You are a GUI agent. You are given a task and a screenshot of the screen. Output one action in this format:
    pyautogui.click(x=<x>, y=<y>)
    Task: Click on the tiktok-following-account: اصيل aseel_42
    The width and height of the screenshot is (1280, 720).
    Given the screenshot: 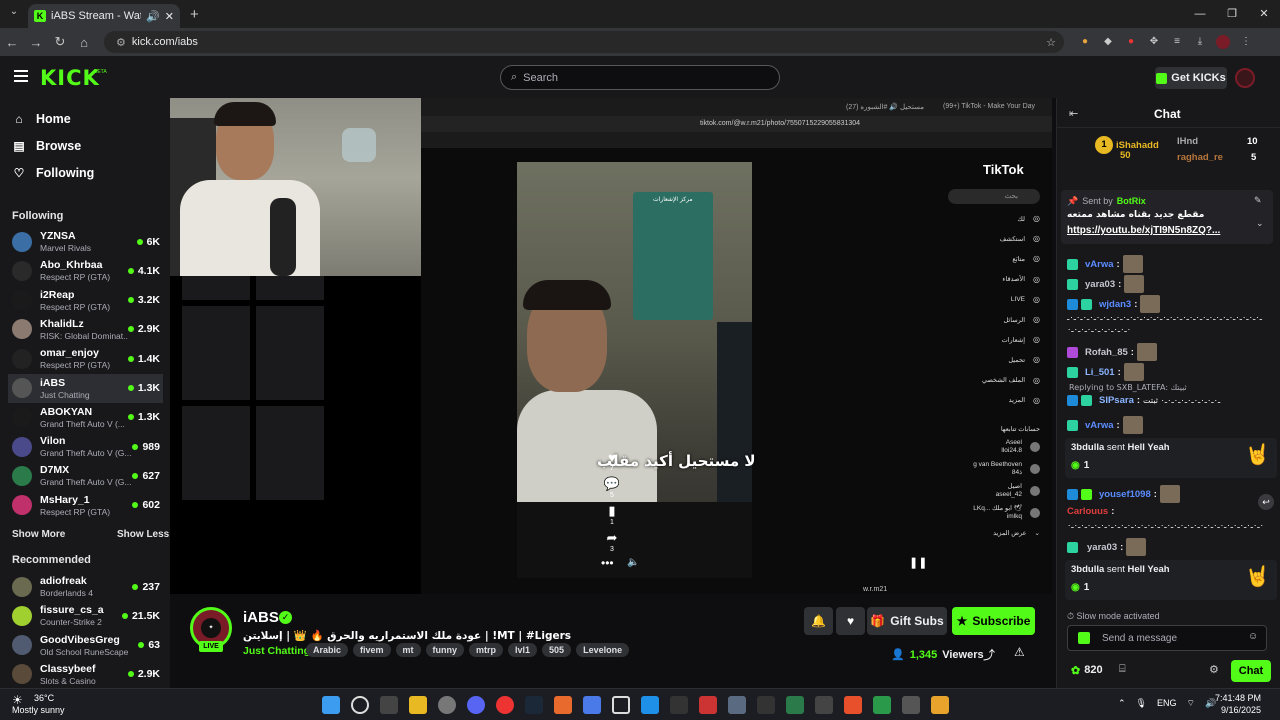 What is the action you would take?
    pyautogui.click(x=1018, y=491)
    